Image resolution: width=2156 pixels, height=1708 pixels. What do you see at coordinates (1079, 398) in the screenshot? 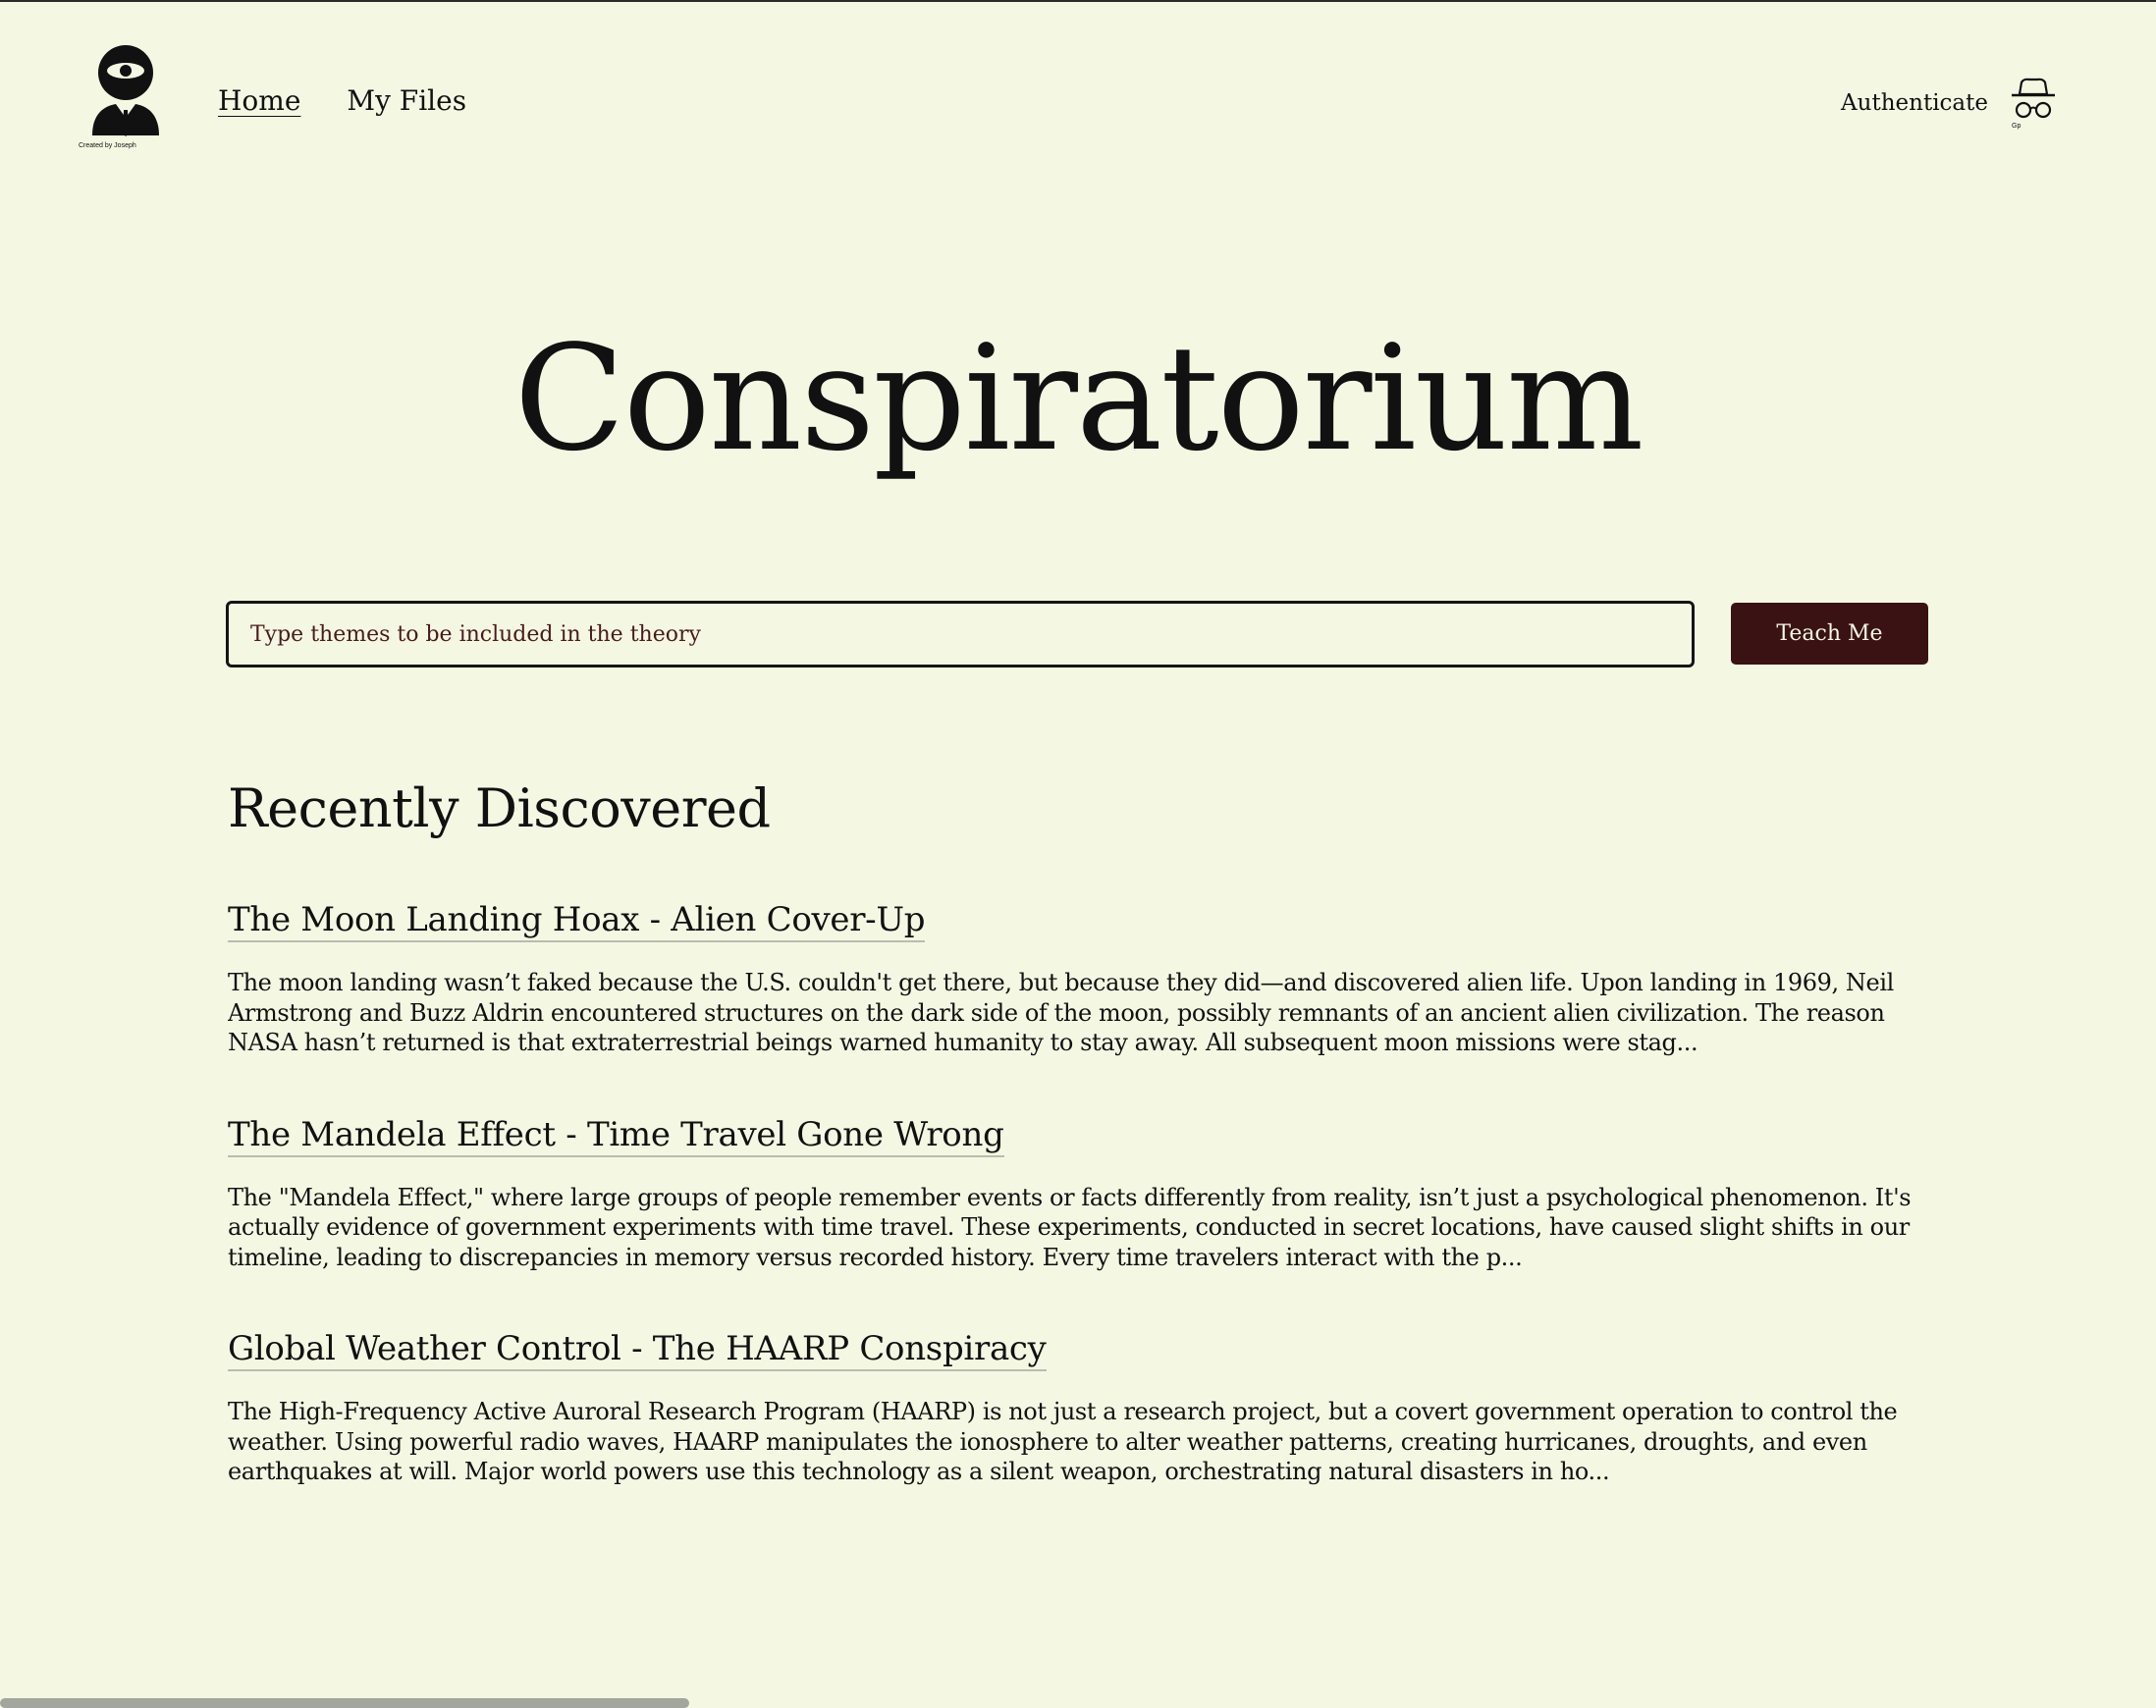
I see `site-title: Conspiratorium` at bounding box center [1079, 398].